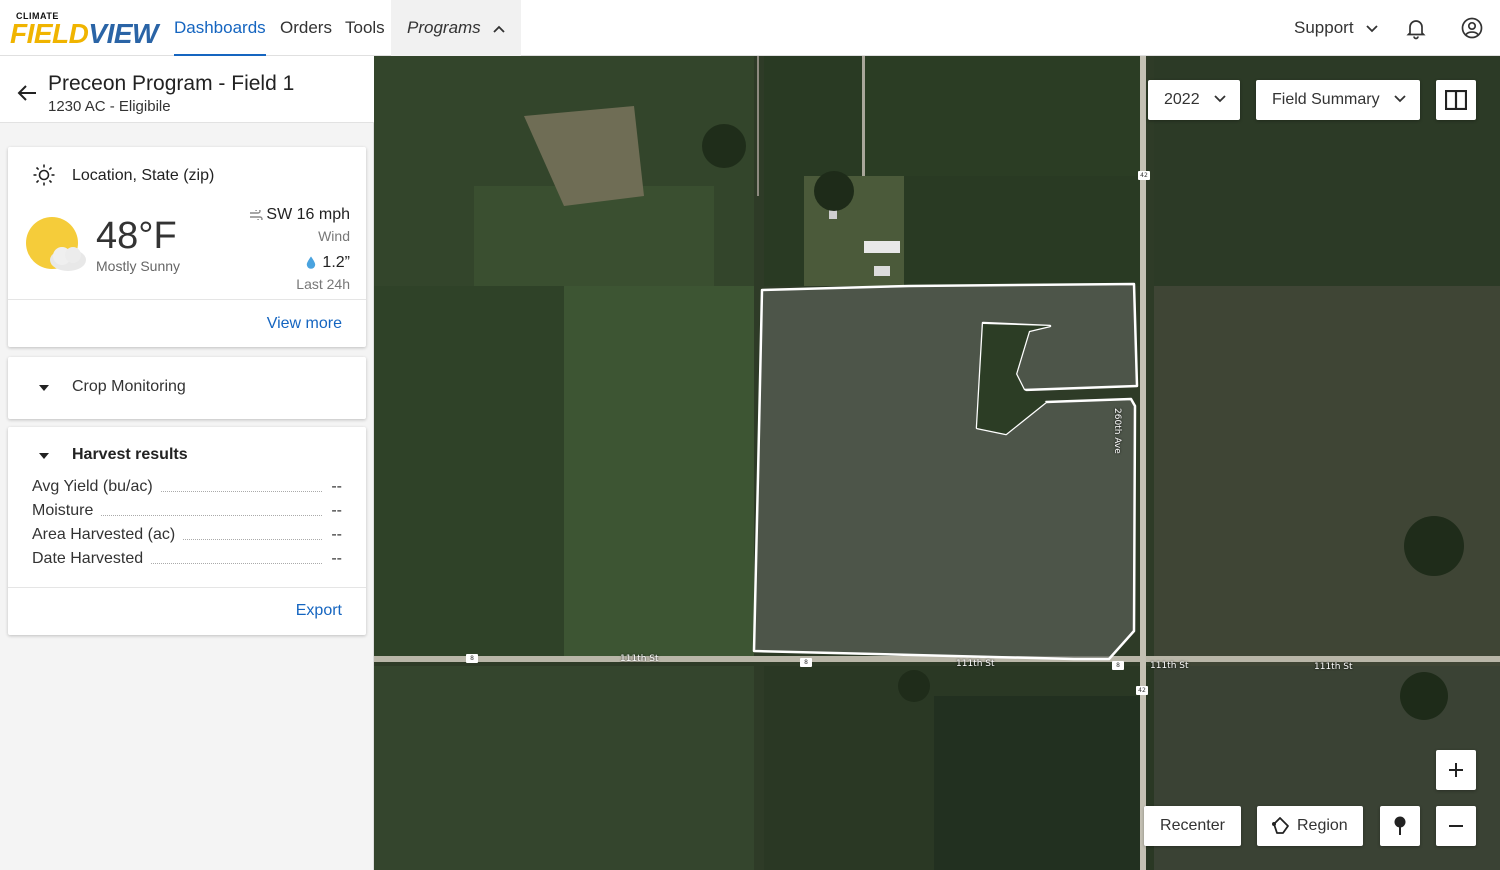 Image resolution: width=1500 pixels, height=870 pixels. Describe the element at coordinates (92, 559) in the screenshot. I see `harvest-row-label: Date Harvested` at that location.